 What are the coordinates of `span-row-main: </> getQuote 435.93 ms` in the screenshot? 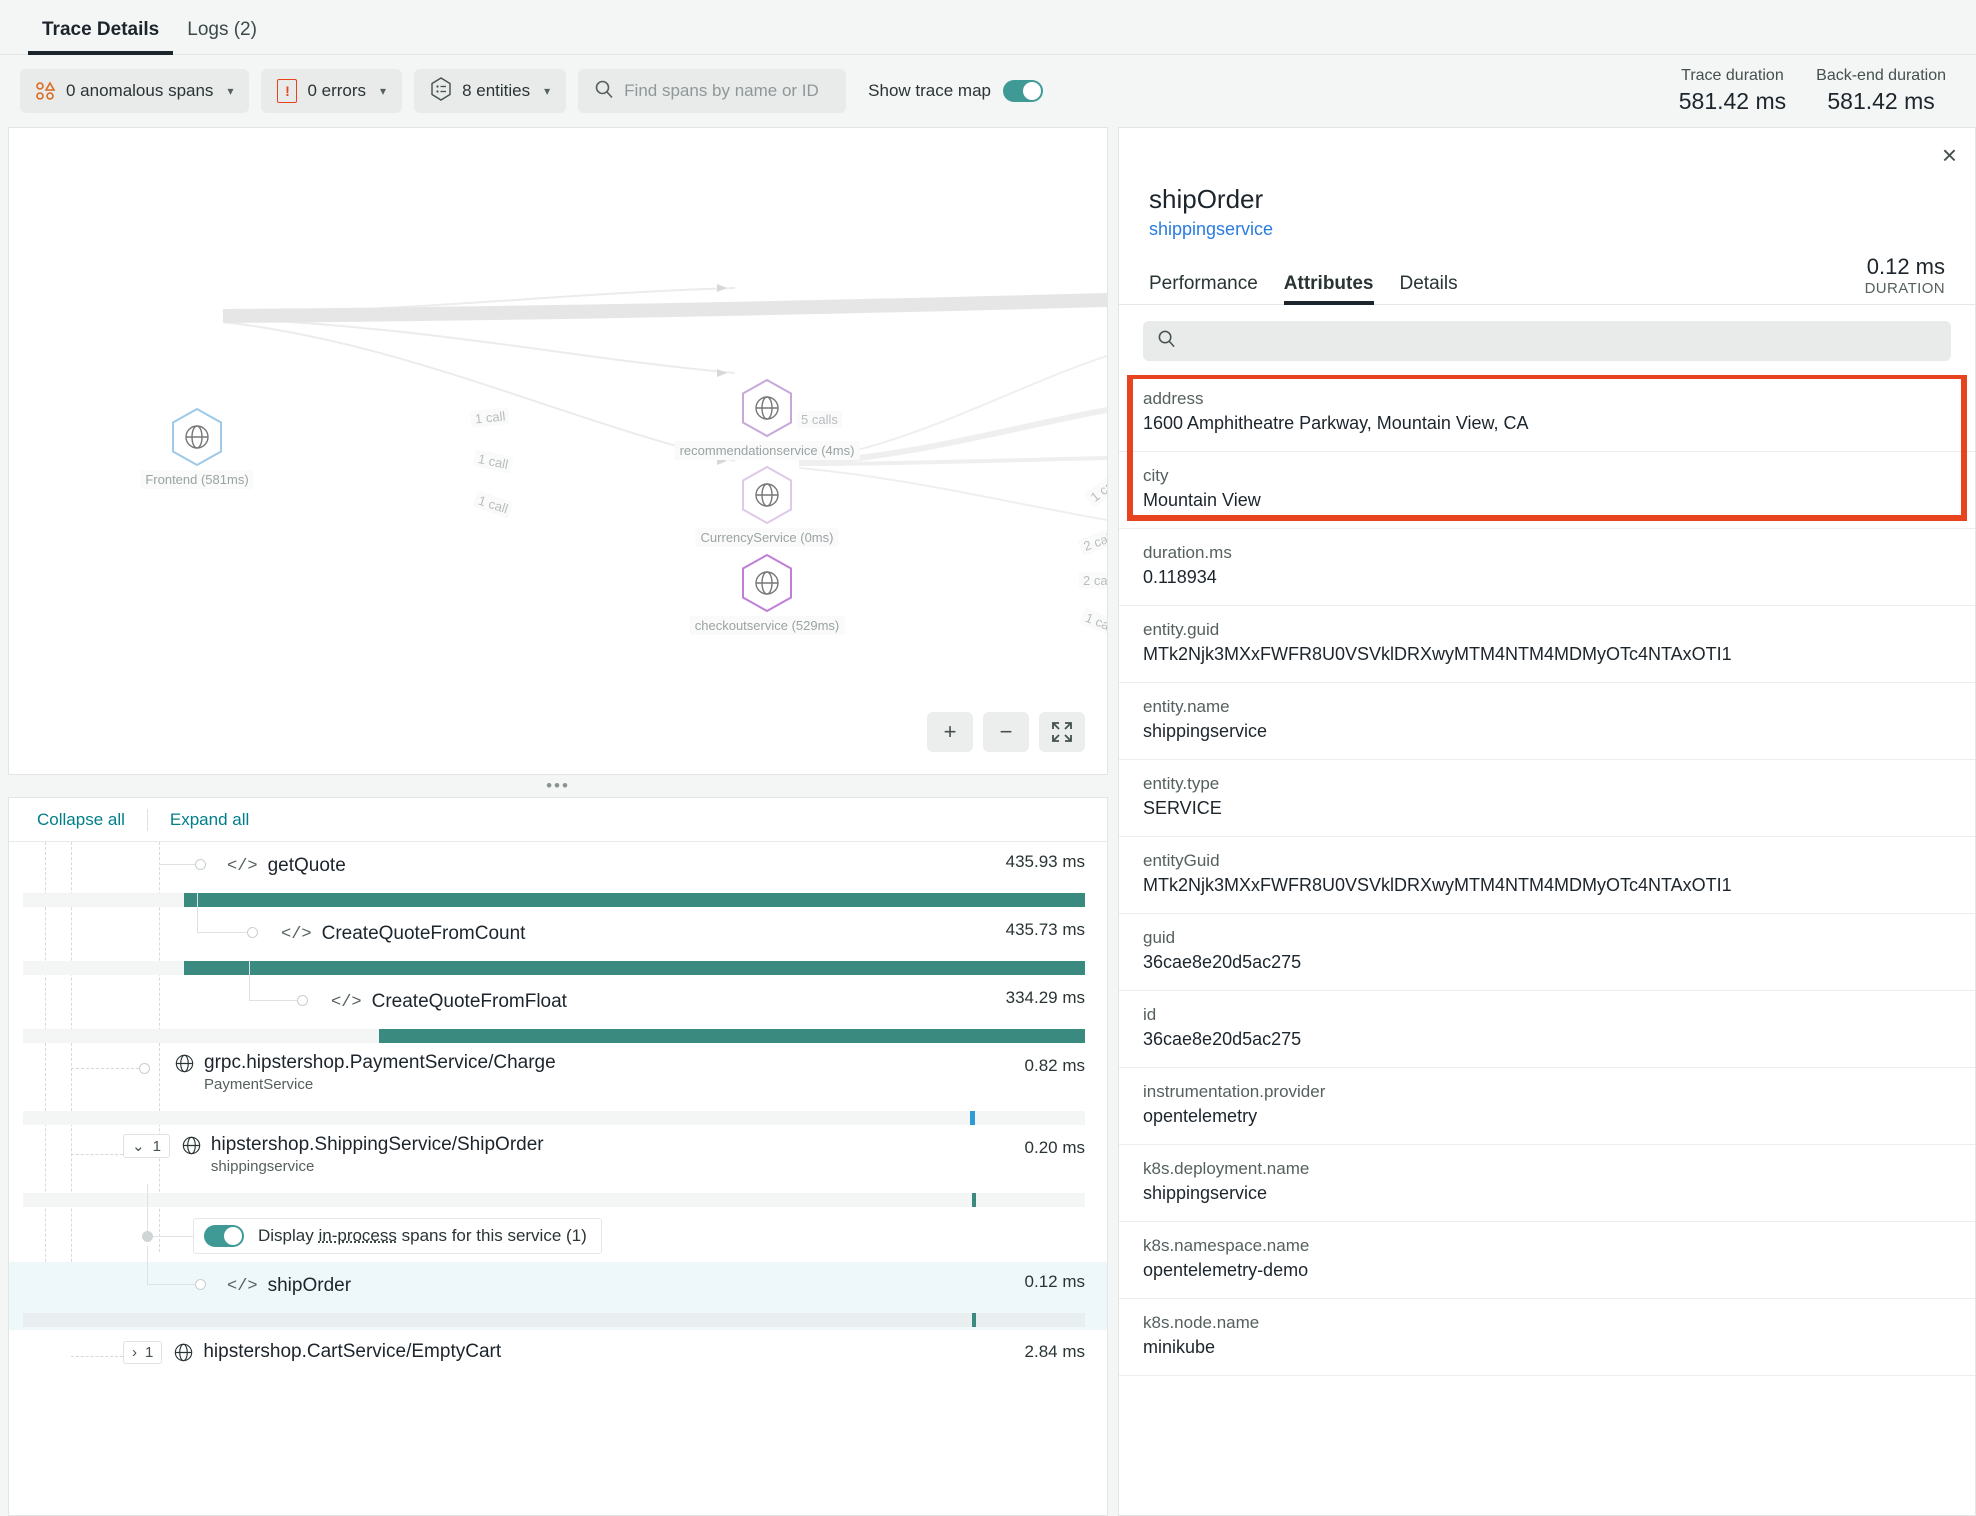 It's located at (558, 866).